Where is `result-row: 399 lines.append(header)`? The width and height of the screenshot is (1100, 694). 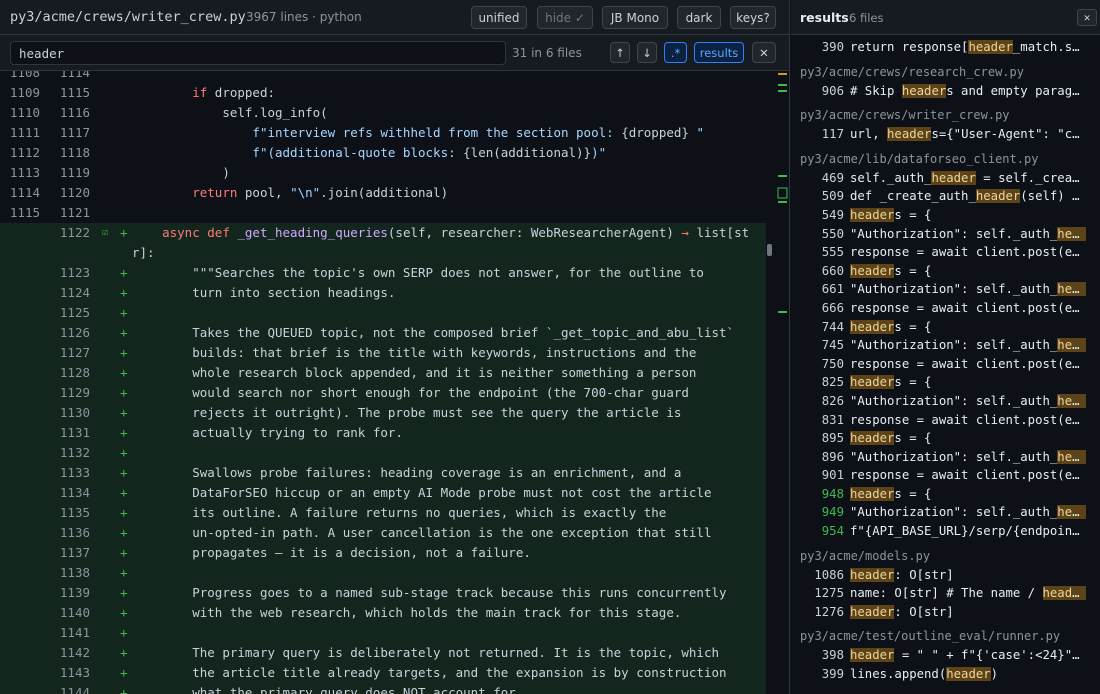
result-row: 399 lines.append(header) is located at coordinates (945, 674).